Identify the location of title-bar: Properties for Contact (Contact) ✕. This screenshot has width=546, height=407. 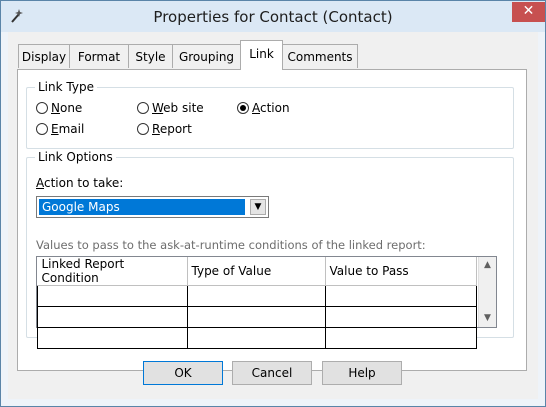
(273, 16).